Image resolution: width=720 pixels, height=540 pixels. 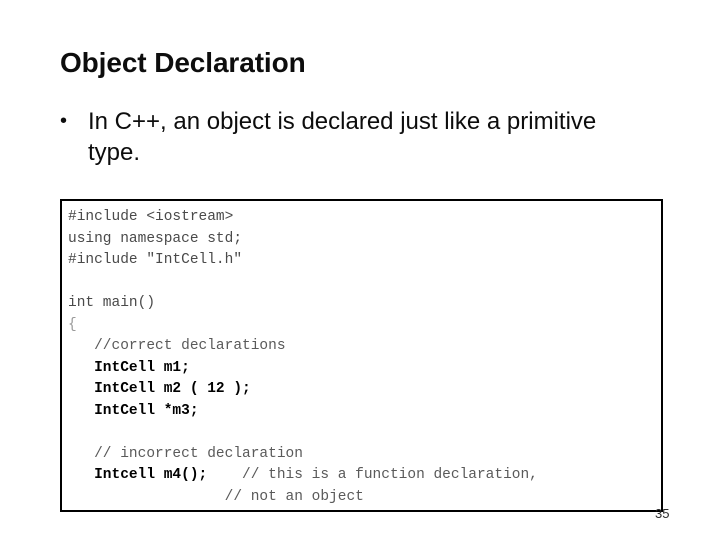 I want to click on code-token-plain: int main(), so click(x=112, y=303).